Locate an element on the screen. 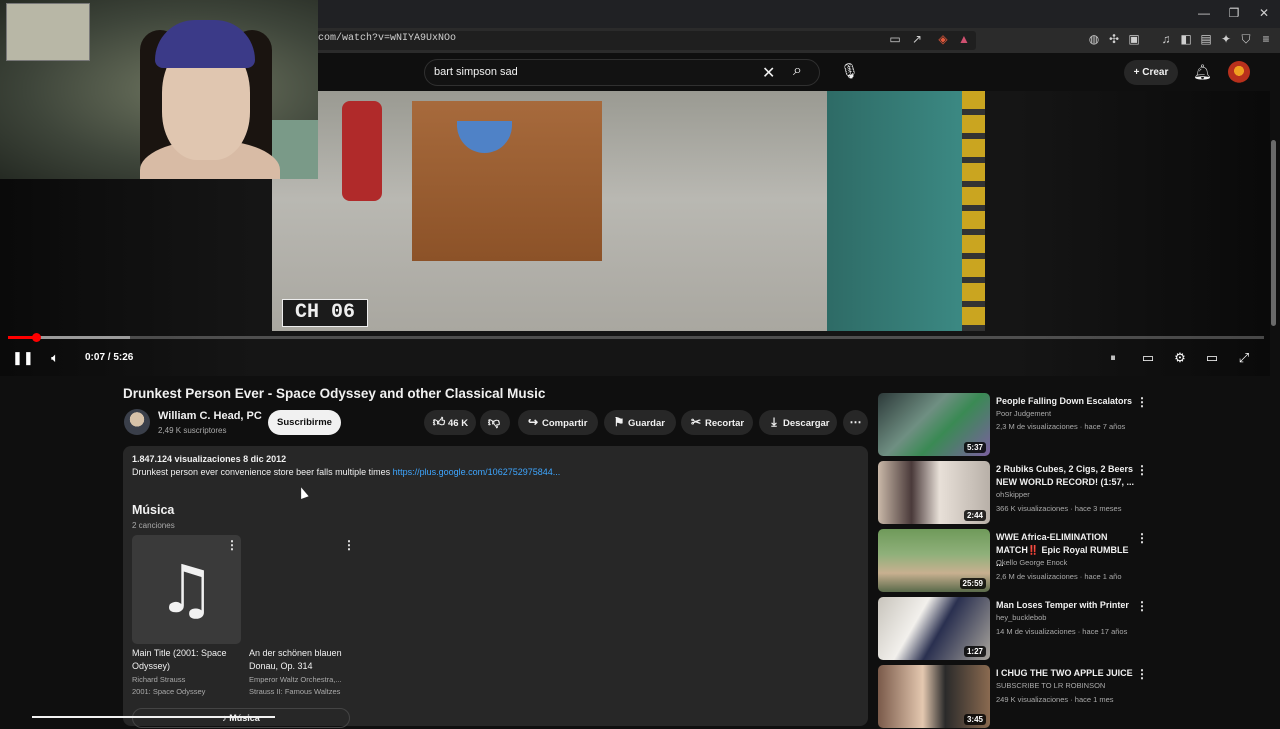 Image resolution: width=1280 pixels, height=729 pixels. channel-name: William C. Head, PC is located at coordinates (210, 416).